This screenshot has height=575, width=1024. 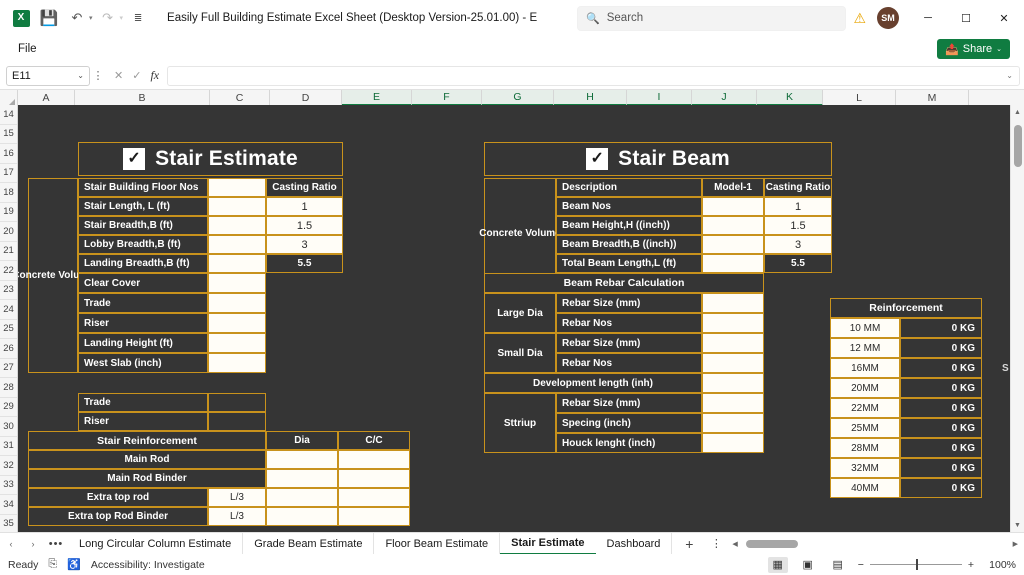 What do you see at coordinates (98, 75) in the screenshot?
I see `formula-more-icon: ⋮` at bounding box center [98, 75].